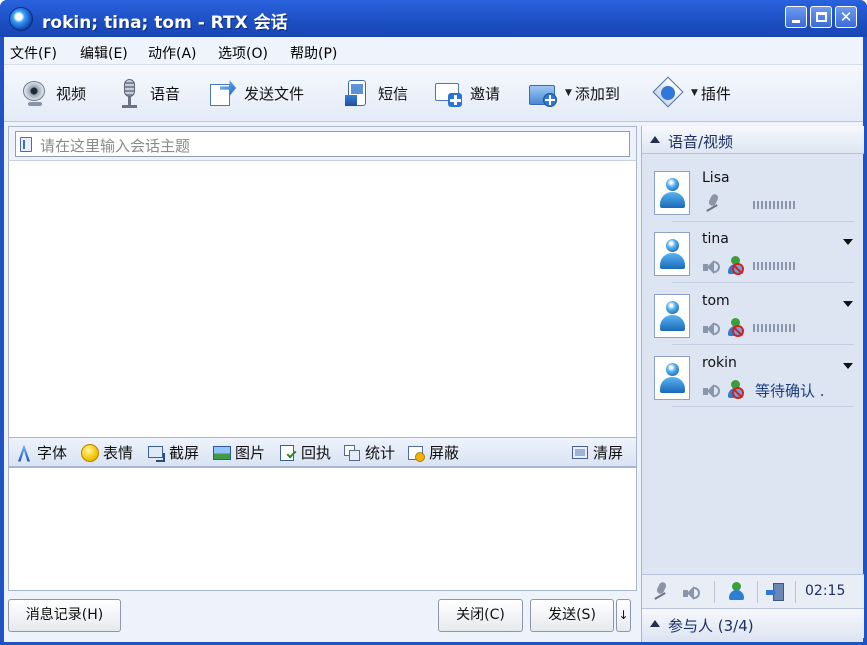 This screenshot has height=645, width=867. What do you see at coordinates (753, 254) in the screenshot?
I see `participant-tina: tina` at bounding box center [753, 254].